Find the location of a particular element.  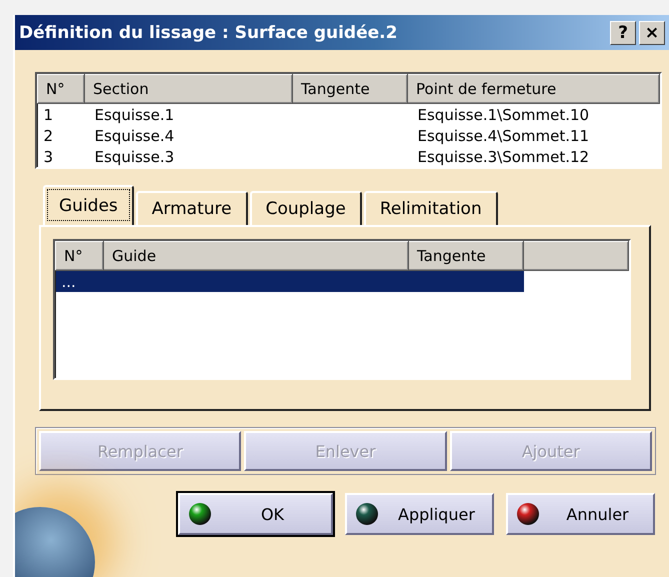

table-cell-text: Esquisse.4\Sommet.11 is located at coordinates (503, 136).